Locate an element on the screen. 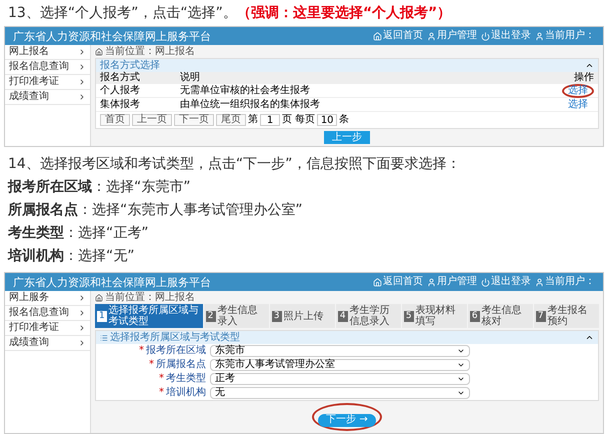  panel-title: 报名方式选择 is located at coordinates (130, 65).